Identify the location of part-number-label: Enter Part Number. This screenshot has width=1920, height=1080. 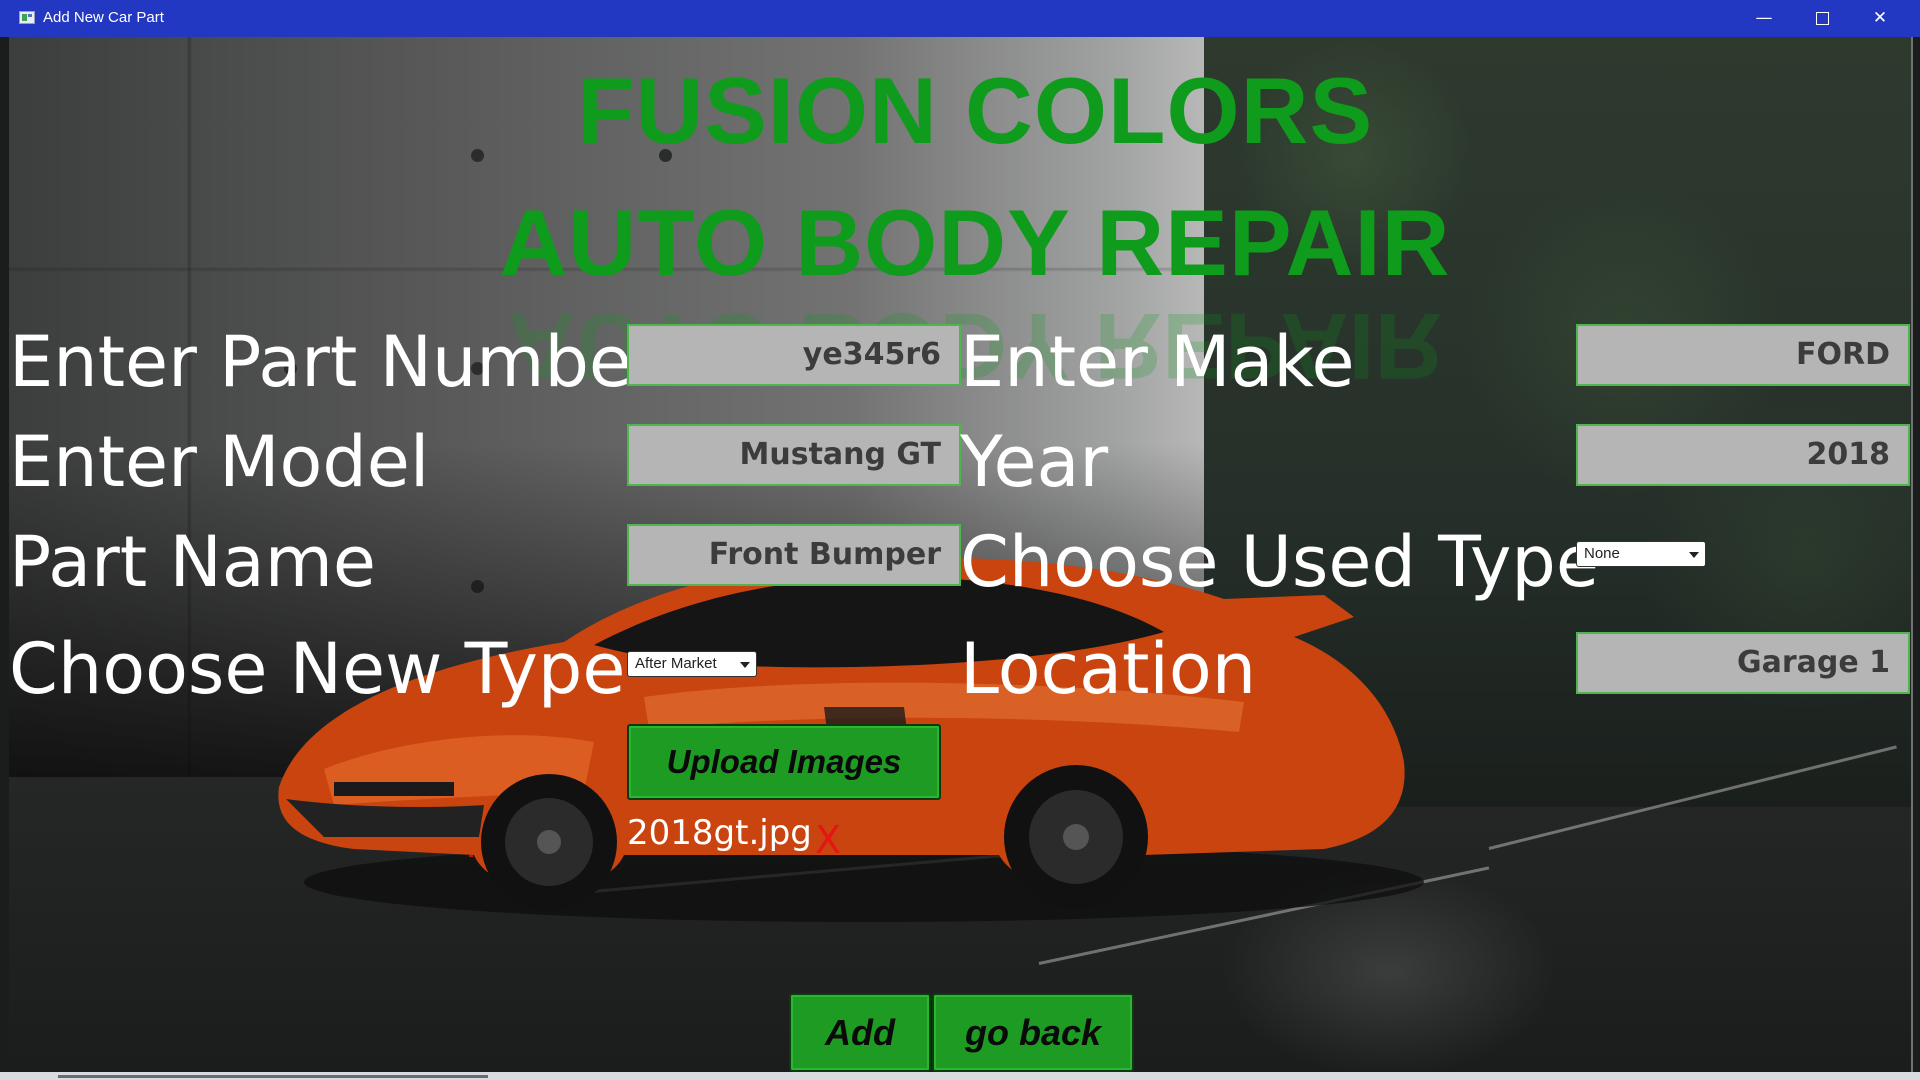
(335, 362).